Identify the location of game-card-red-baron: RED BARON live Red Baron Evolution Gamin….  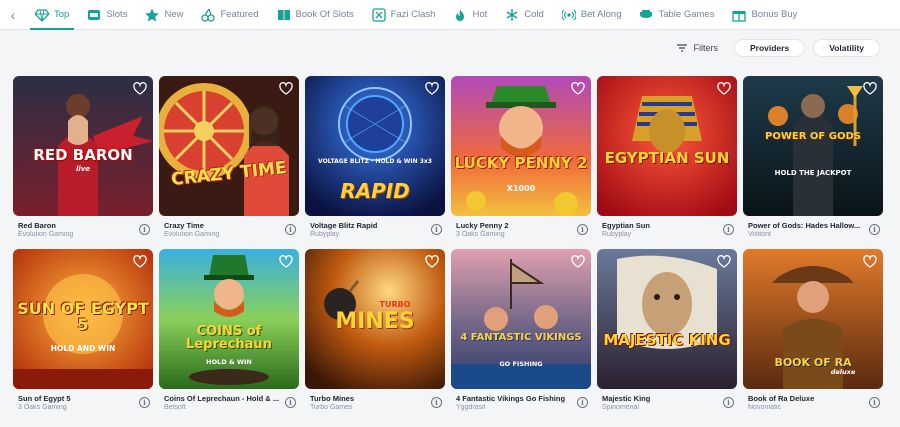
(83, 161).